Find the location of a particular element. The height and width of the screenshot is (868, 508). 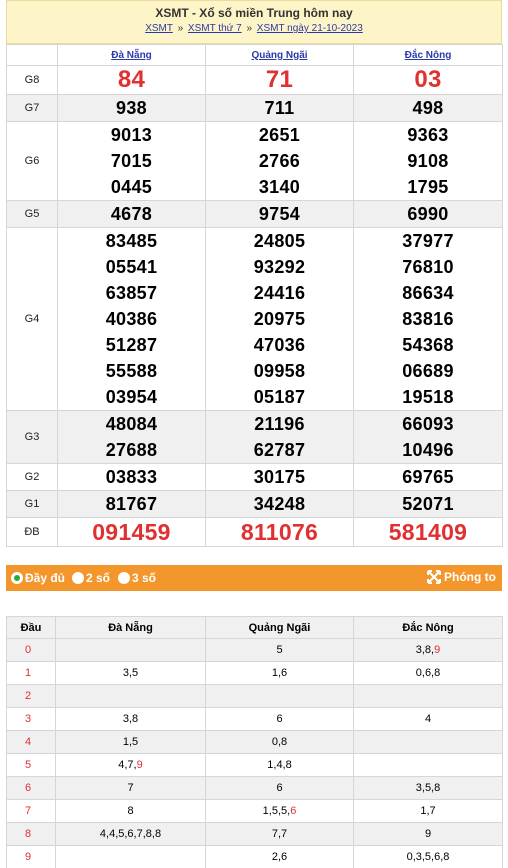

prize-number: 03954 is located at coordinates (131, 397).